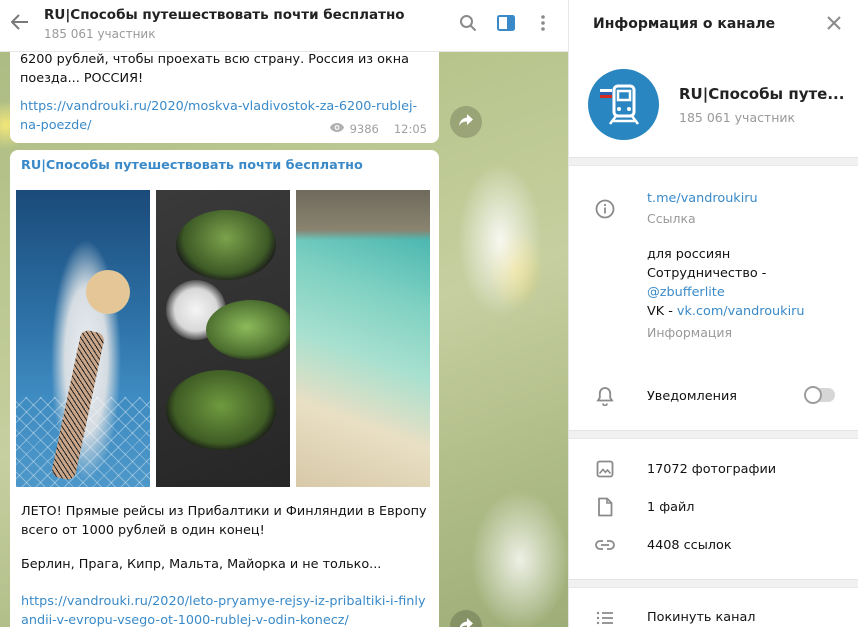  What do you see at coordinates (707, 273) in the screenshot?
I see `description-line: Сотрудничество -` at bounding box center [707, 273].